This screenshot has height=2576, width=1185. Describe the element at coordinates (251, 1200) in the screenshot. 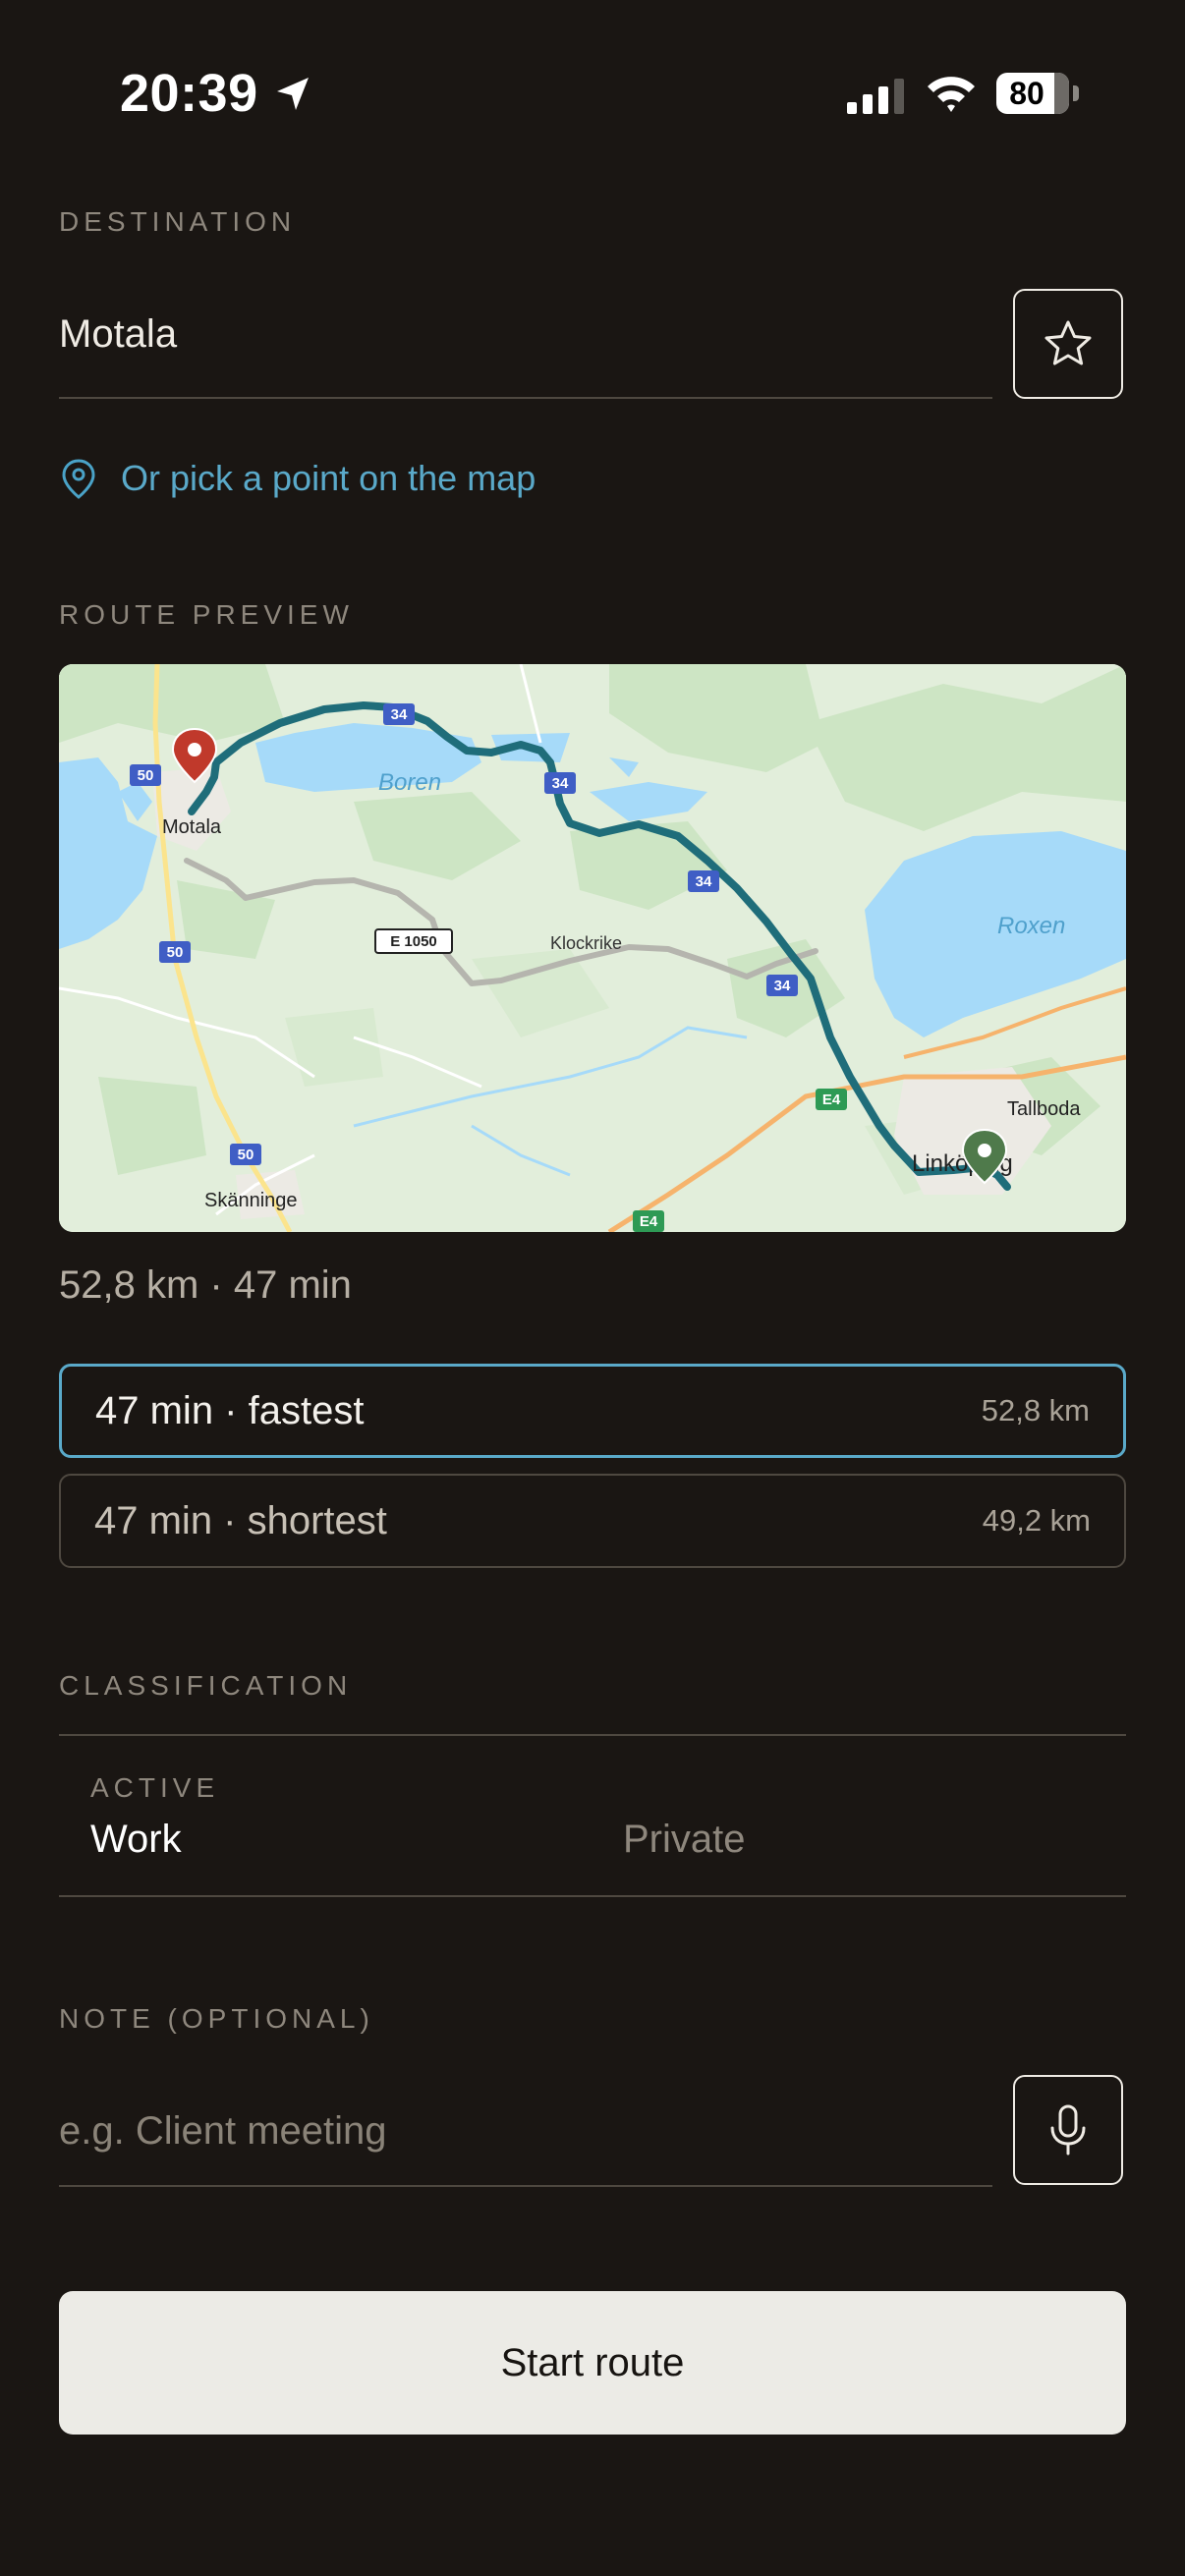

I see `map-place-label: Skänninge` at that location.